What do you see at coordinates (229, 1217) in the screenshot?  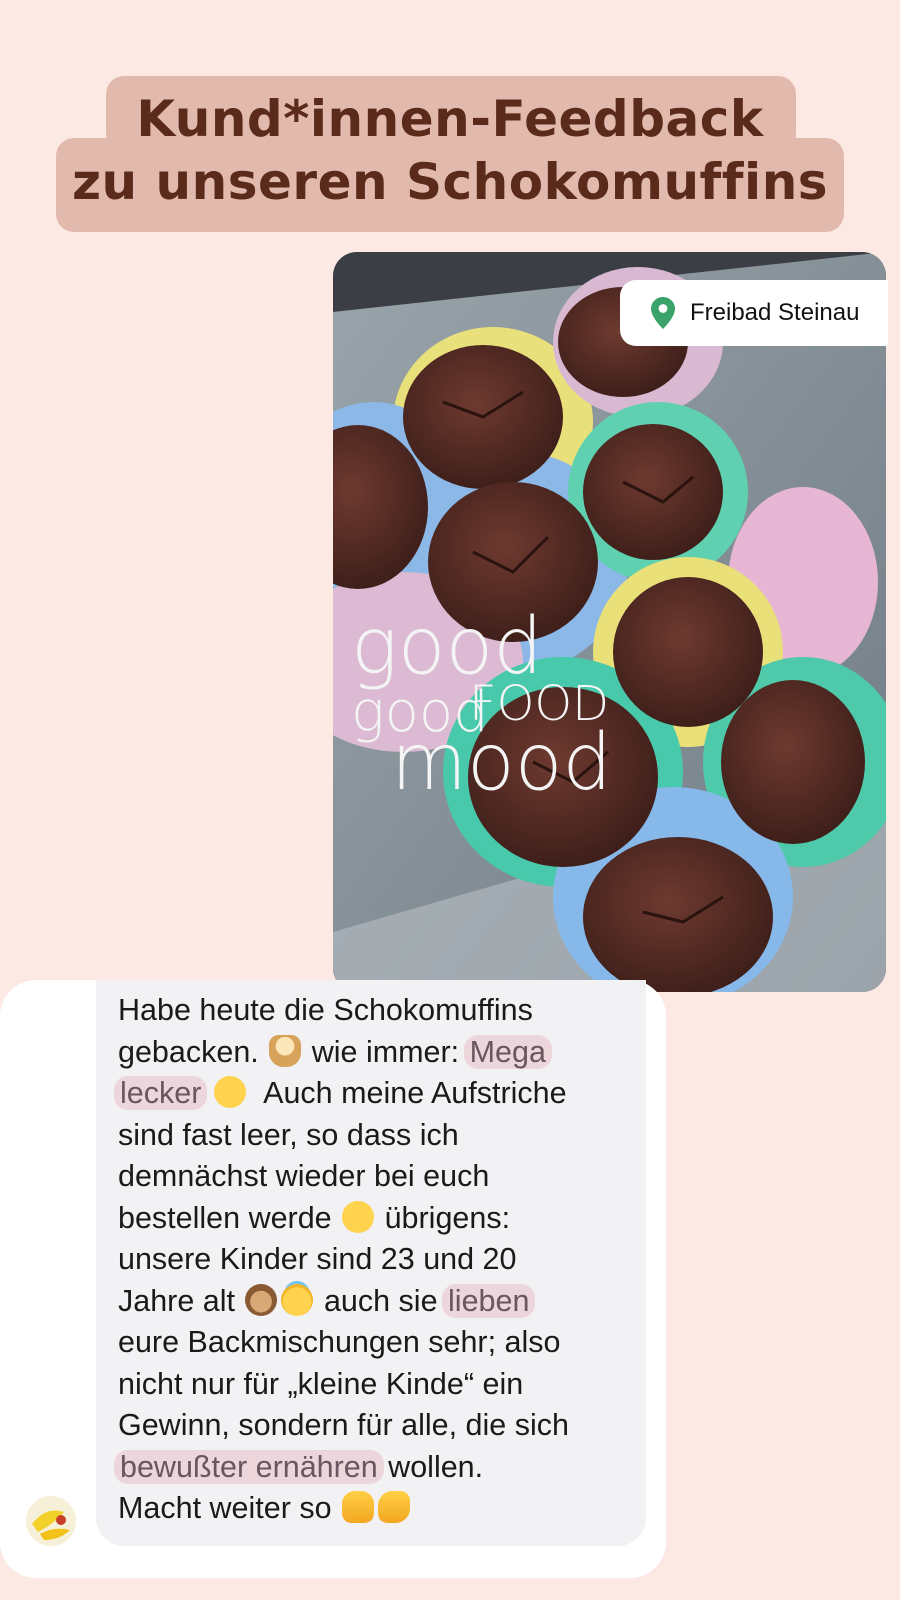 I see `message-line-6a: bestellen werde` at bounding box center [229, 1217].